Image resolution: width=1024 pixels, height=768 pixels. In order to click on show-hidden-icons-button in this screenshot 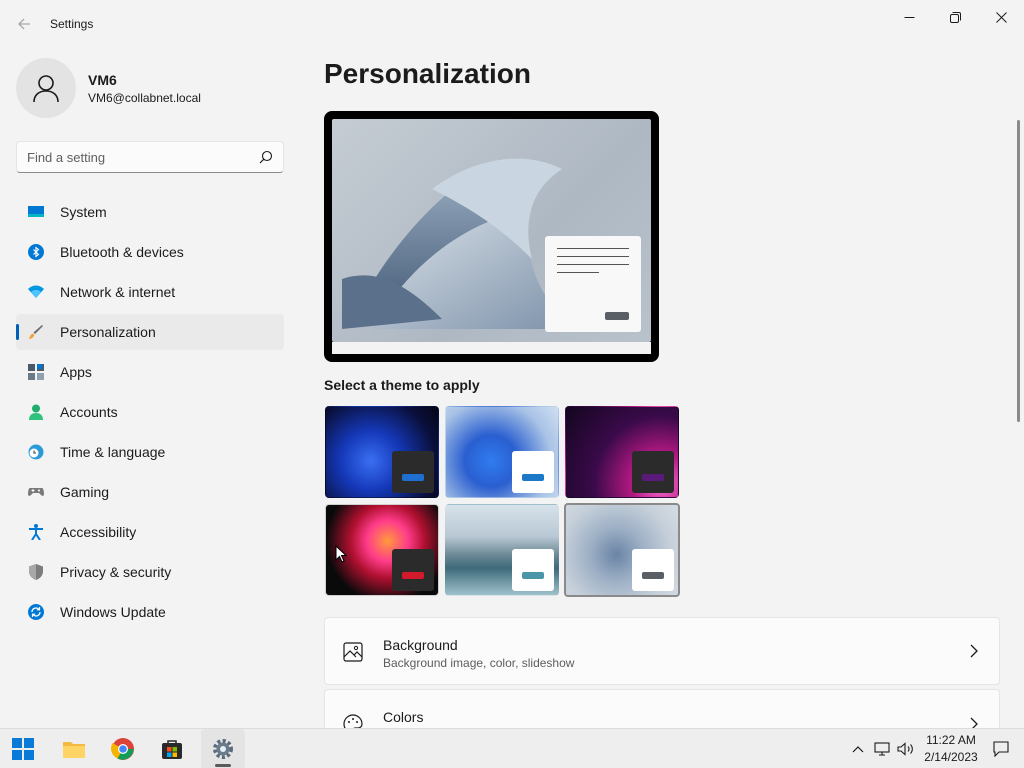, I will do `click(858, 748)`.